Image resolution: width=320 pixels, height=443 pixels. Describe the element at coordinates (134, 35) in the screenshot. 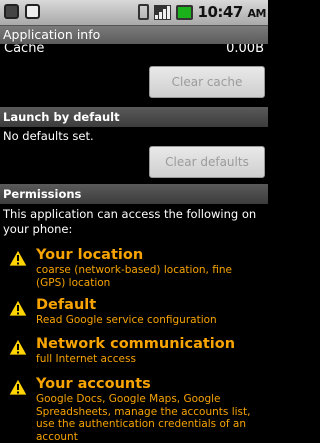

I see `title-bar: Application info` at that location.